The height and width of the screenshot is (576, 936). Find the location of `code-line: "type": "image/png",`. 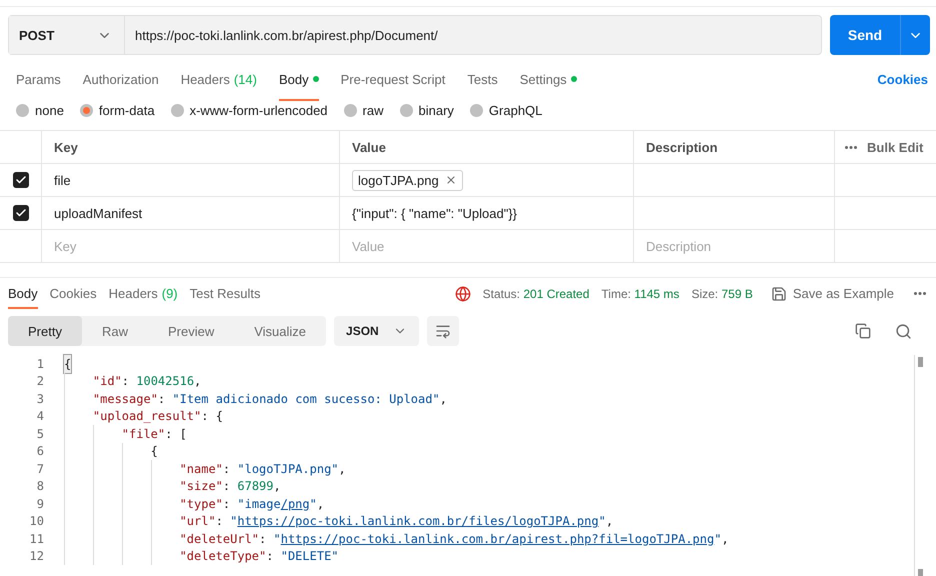

code-line: "type": "image/png", is located at coordinates (194, 503).